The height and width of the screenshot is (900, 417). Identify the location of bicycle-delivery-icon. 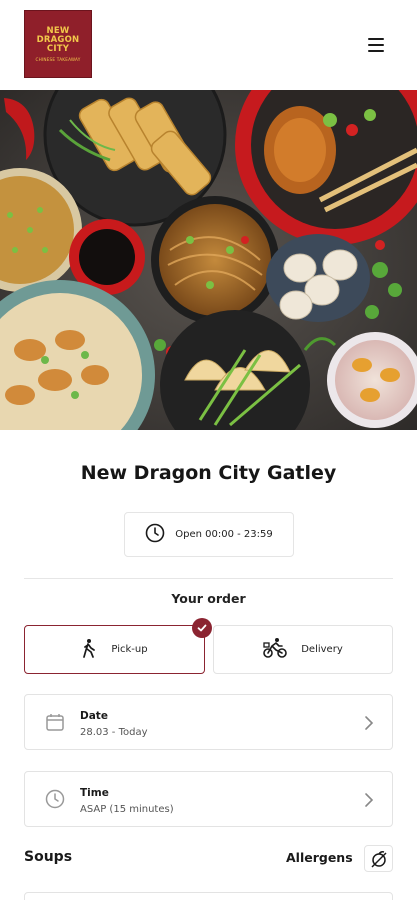
(275, 650).